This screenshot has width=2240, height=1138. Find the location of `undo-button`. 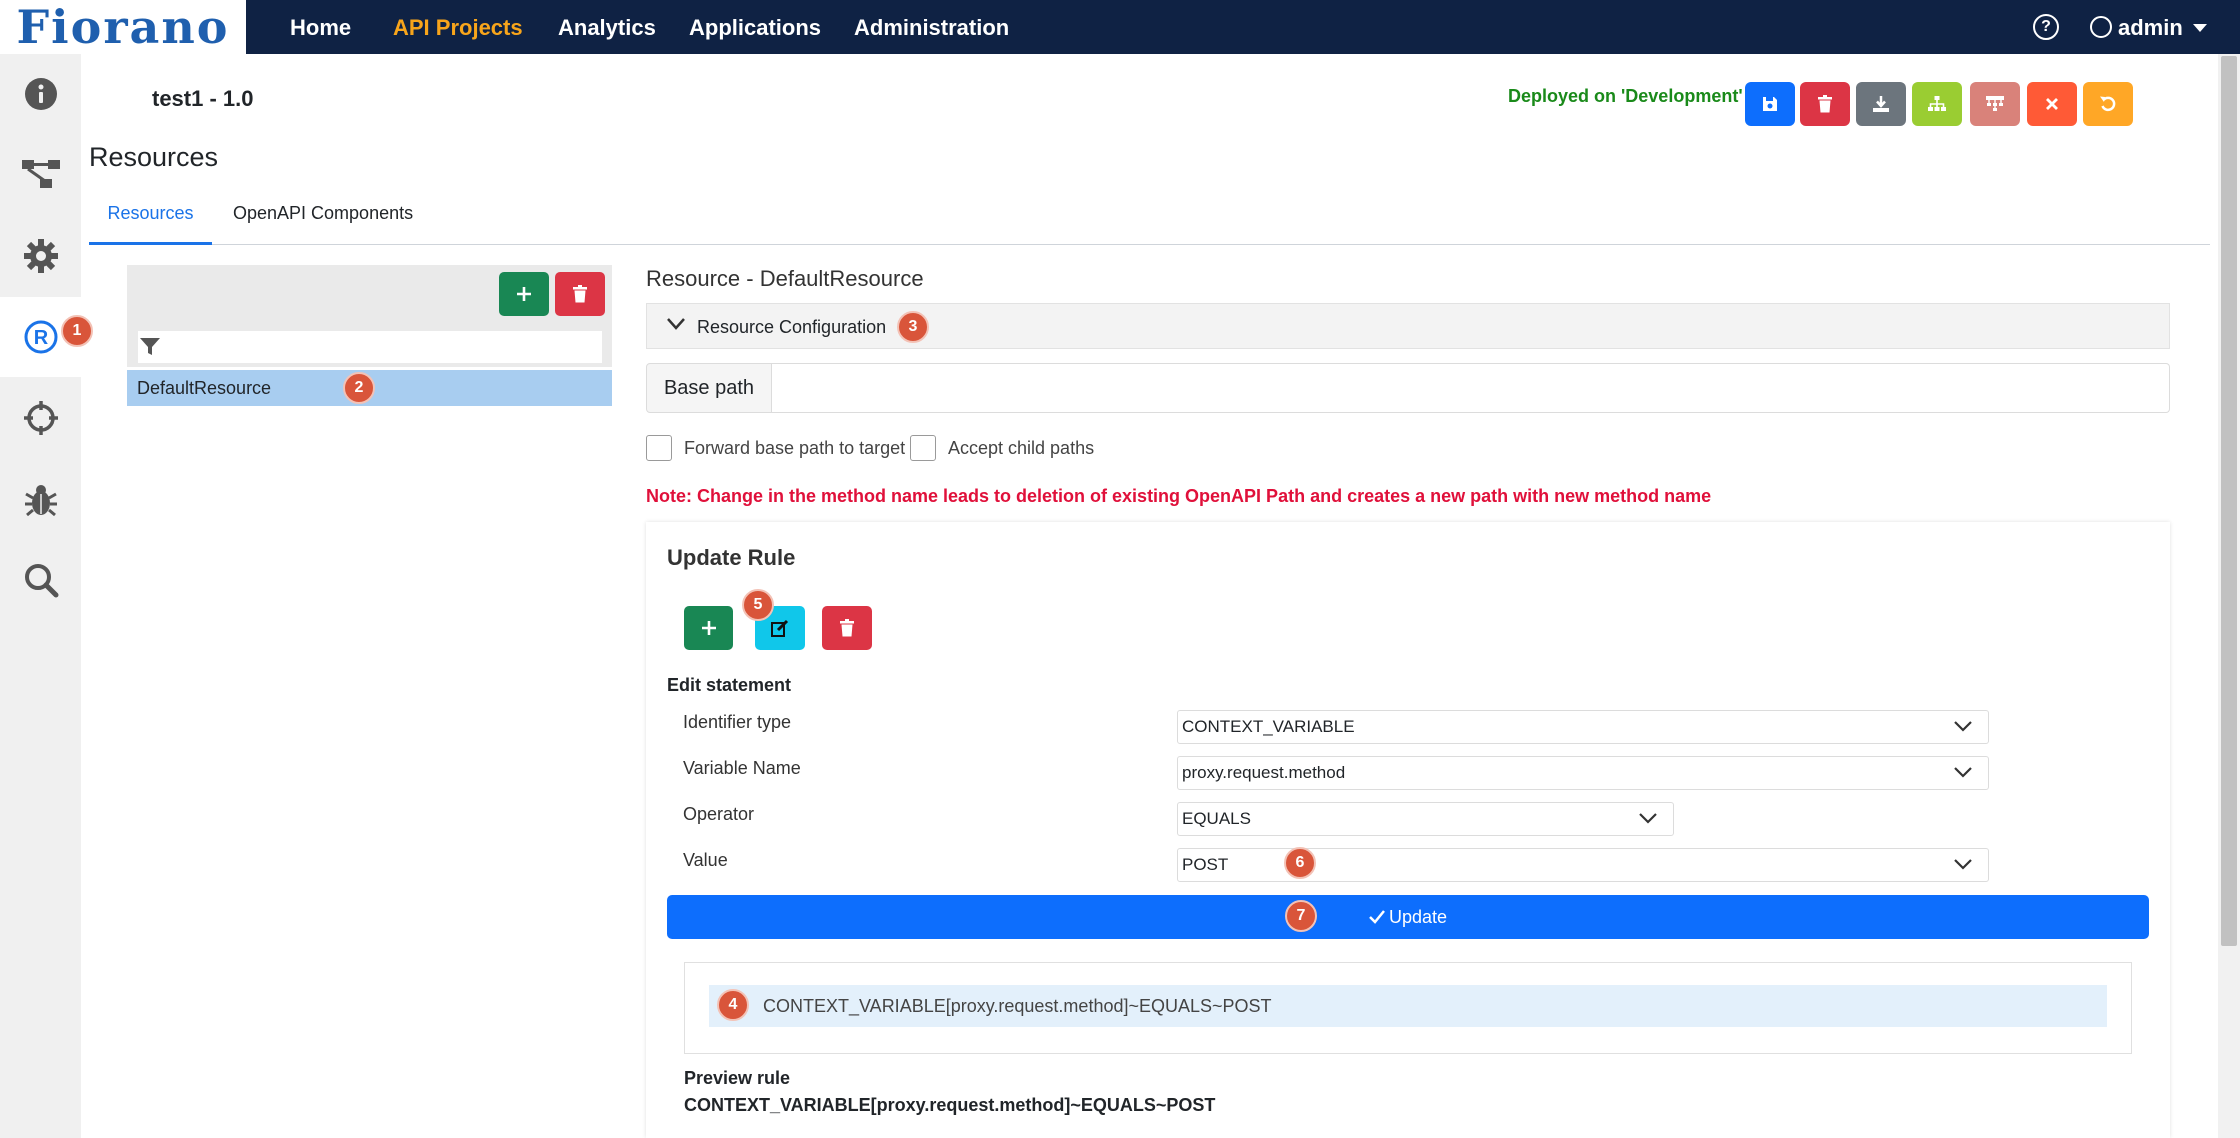

undo-button is located at coordinates (2108, 104).